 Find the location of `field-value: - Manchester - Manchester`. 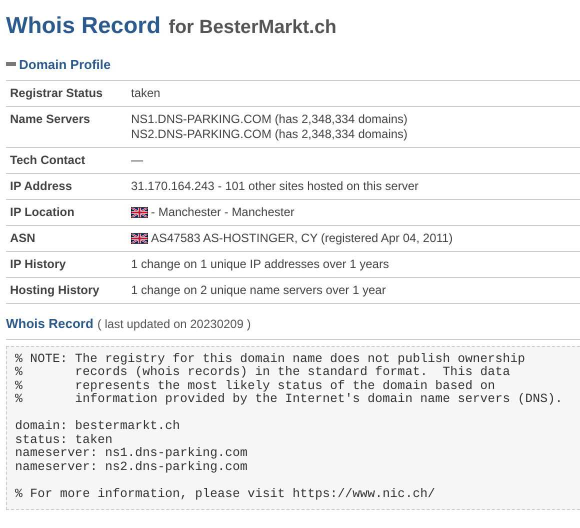

field-value: - Manchester - Manchester is located at coordinates (222, 212).